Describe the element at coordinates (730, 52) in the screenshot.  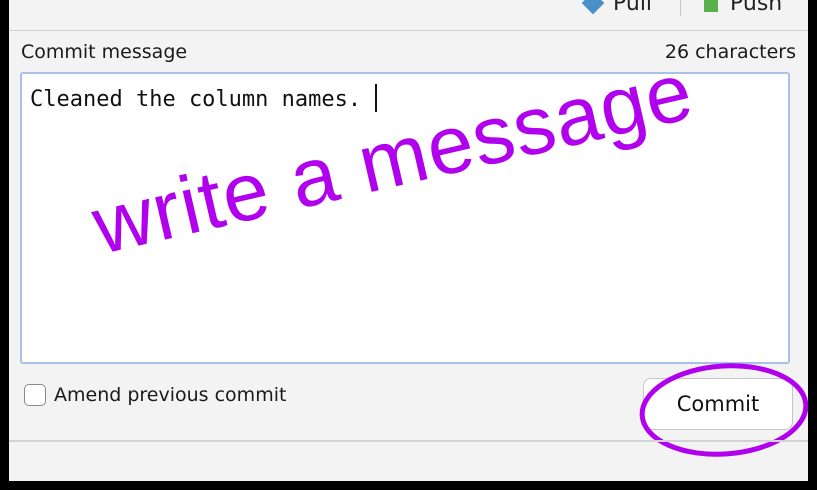
I see `character-count: 26 characters` at that location.